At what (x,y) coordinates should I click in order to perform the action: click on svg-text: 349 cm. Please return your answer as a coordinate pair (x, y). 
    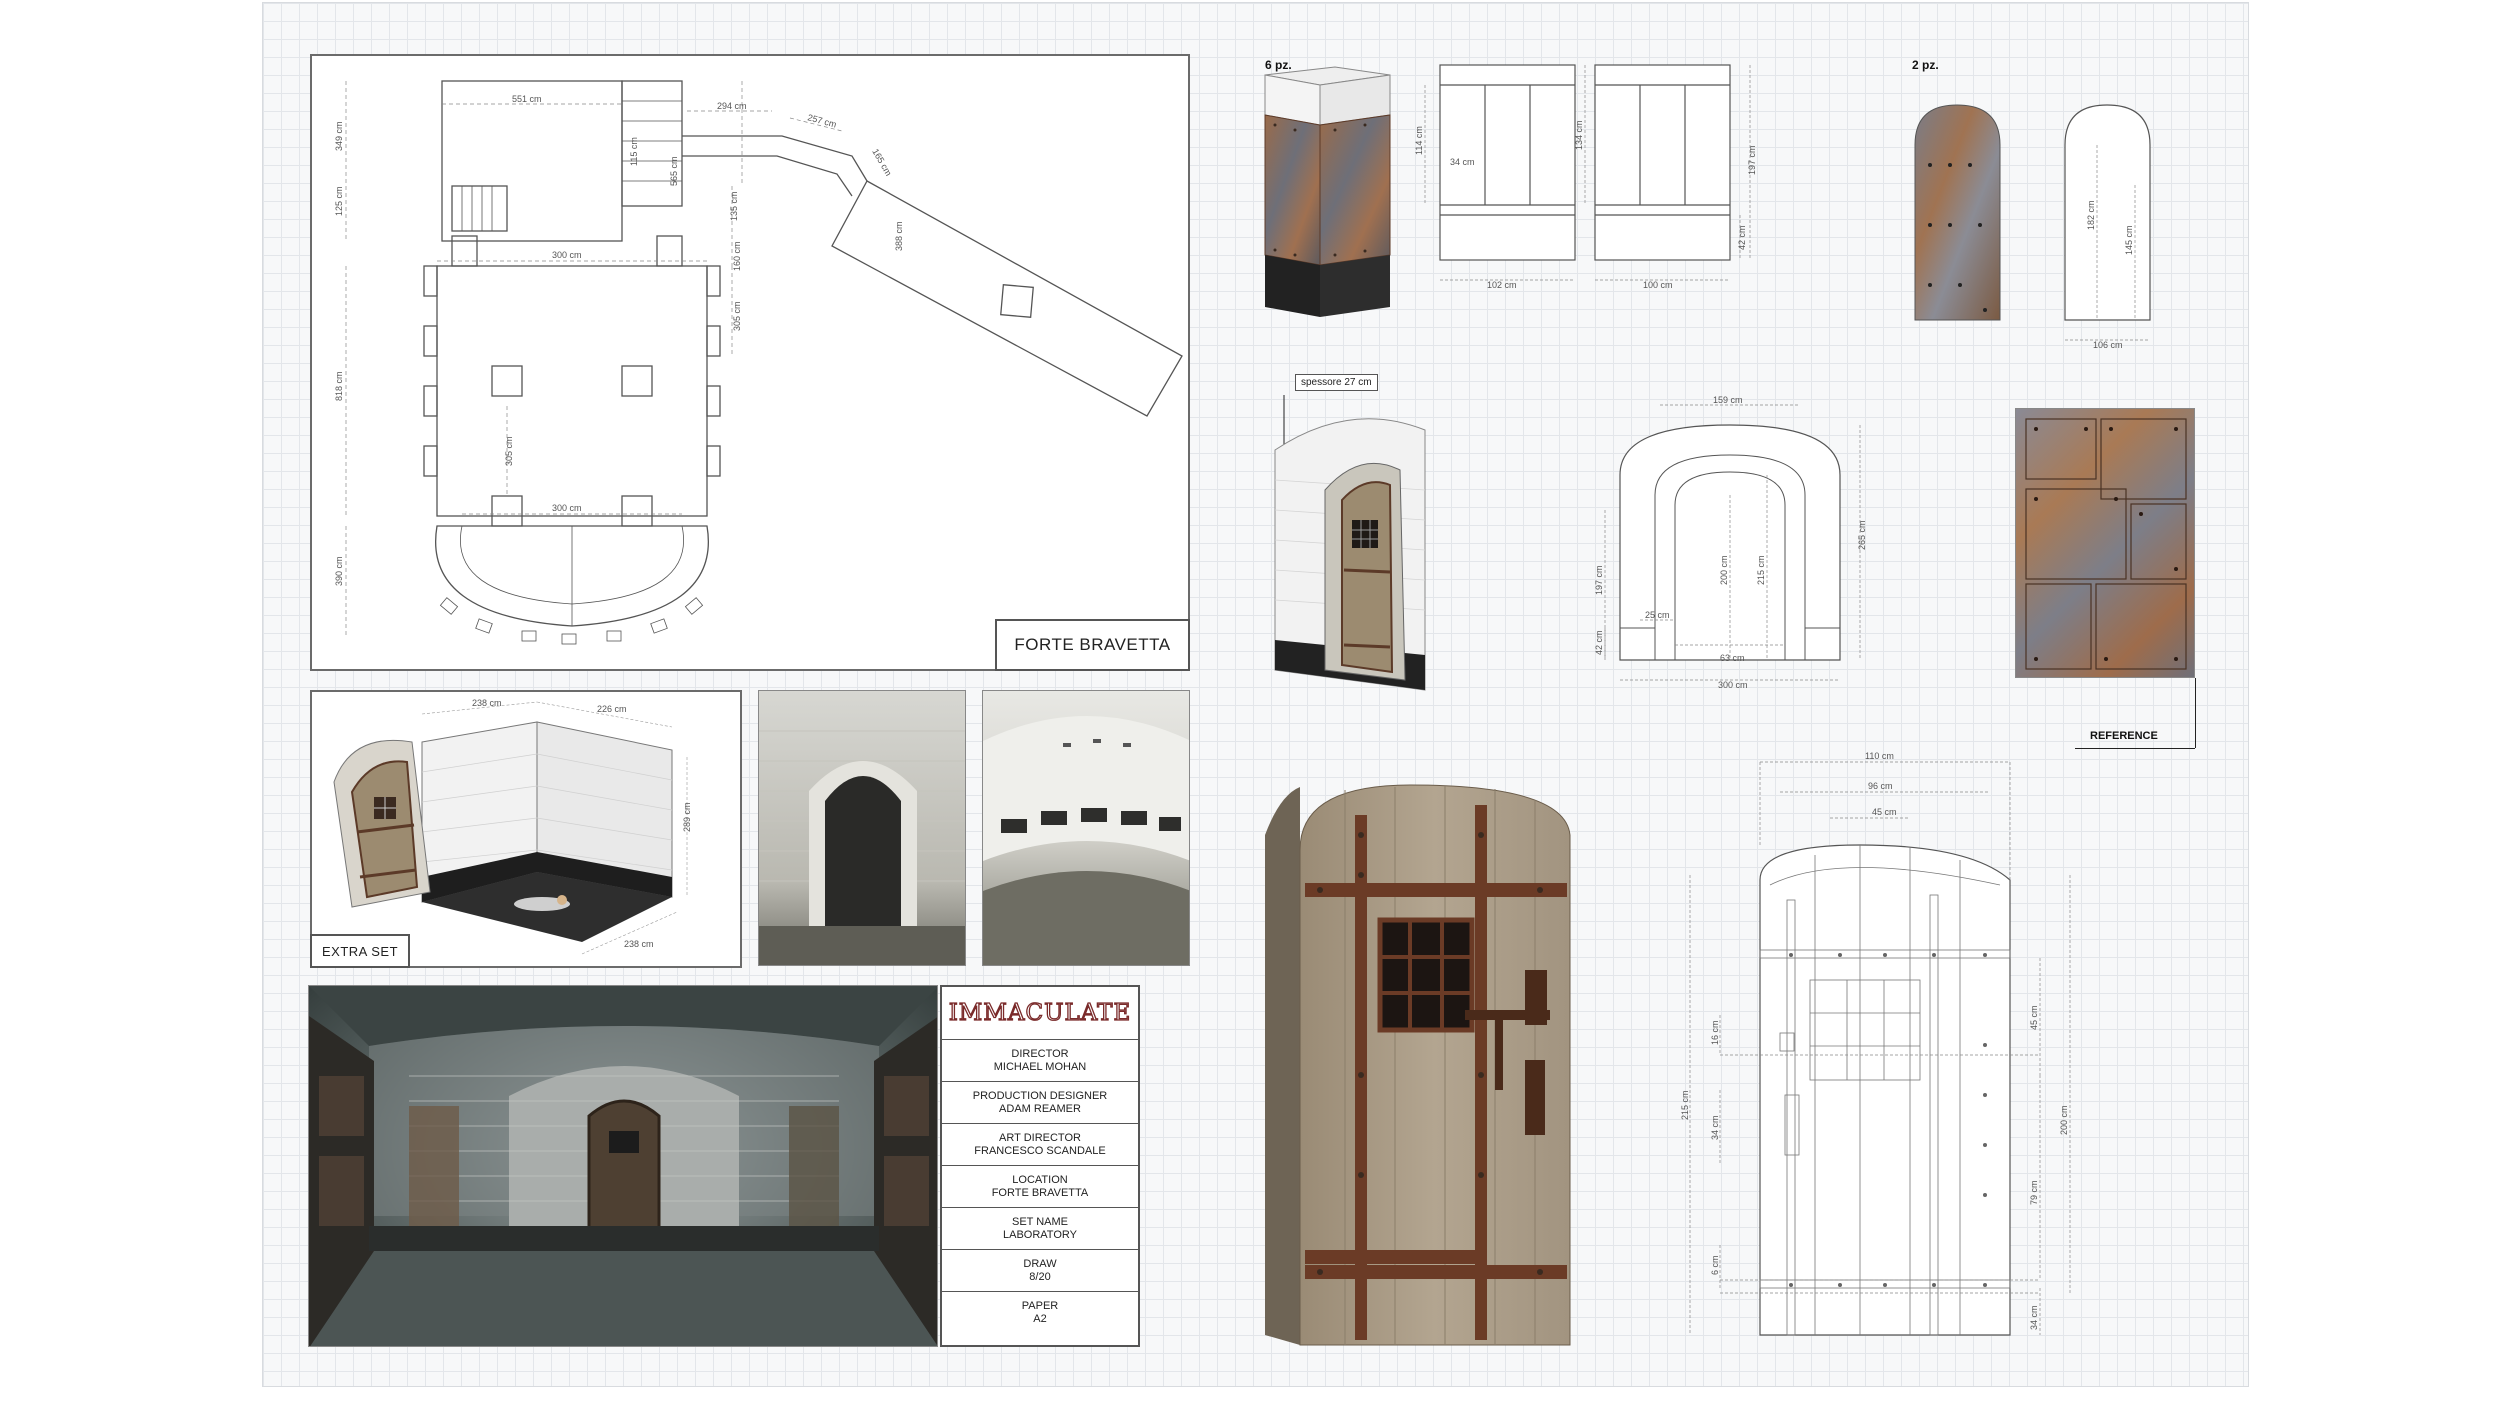
    Looking at the image, I should click on (339, 136).